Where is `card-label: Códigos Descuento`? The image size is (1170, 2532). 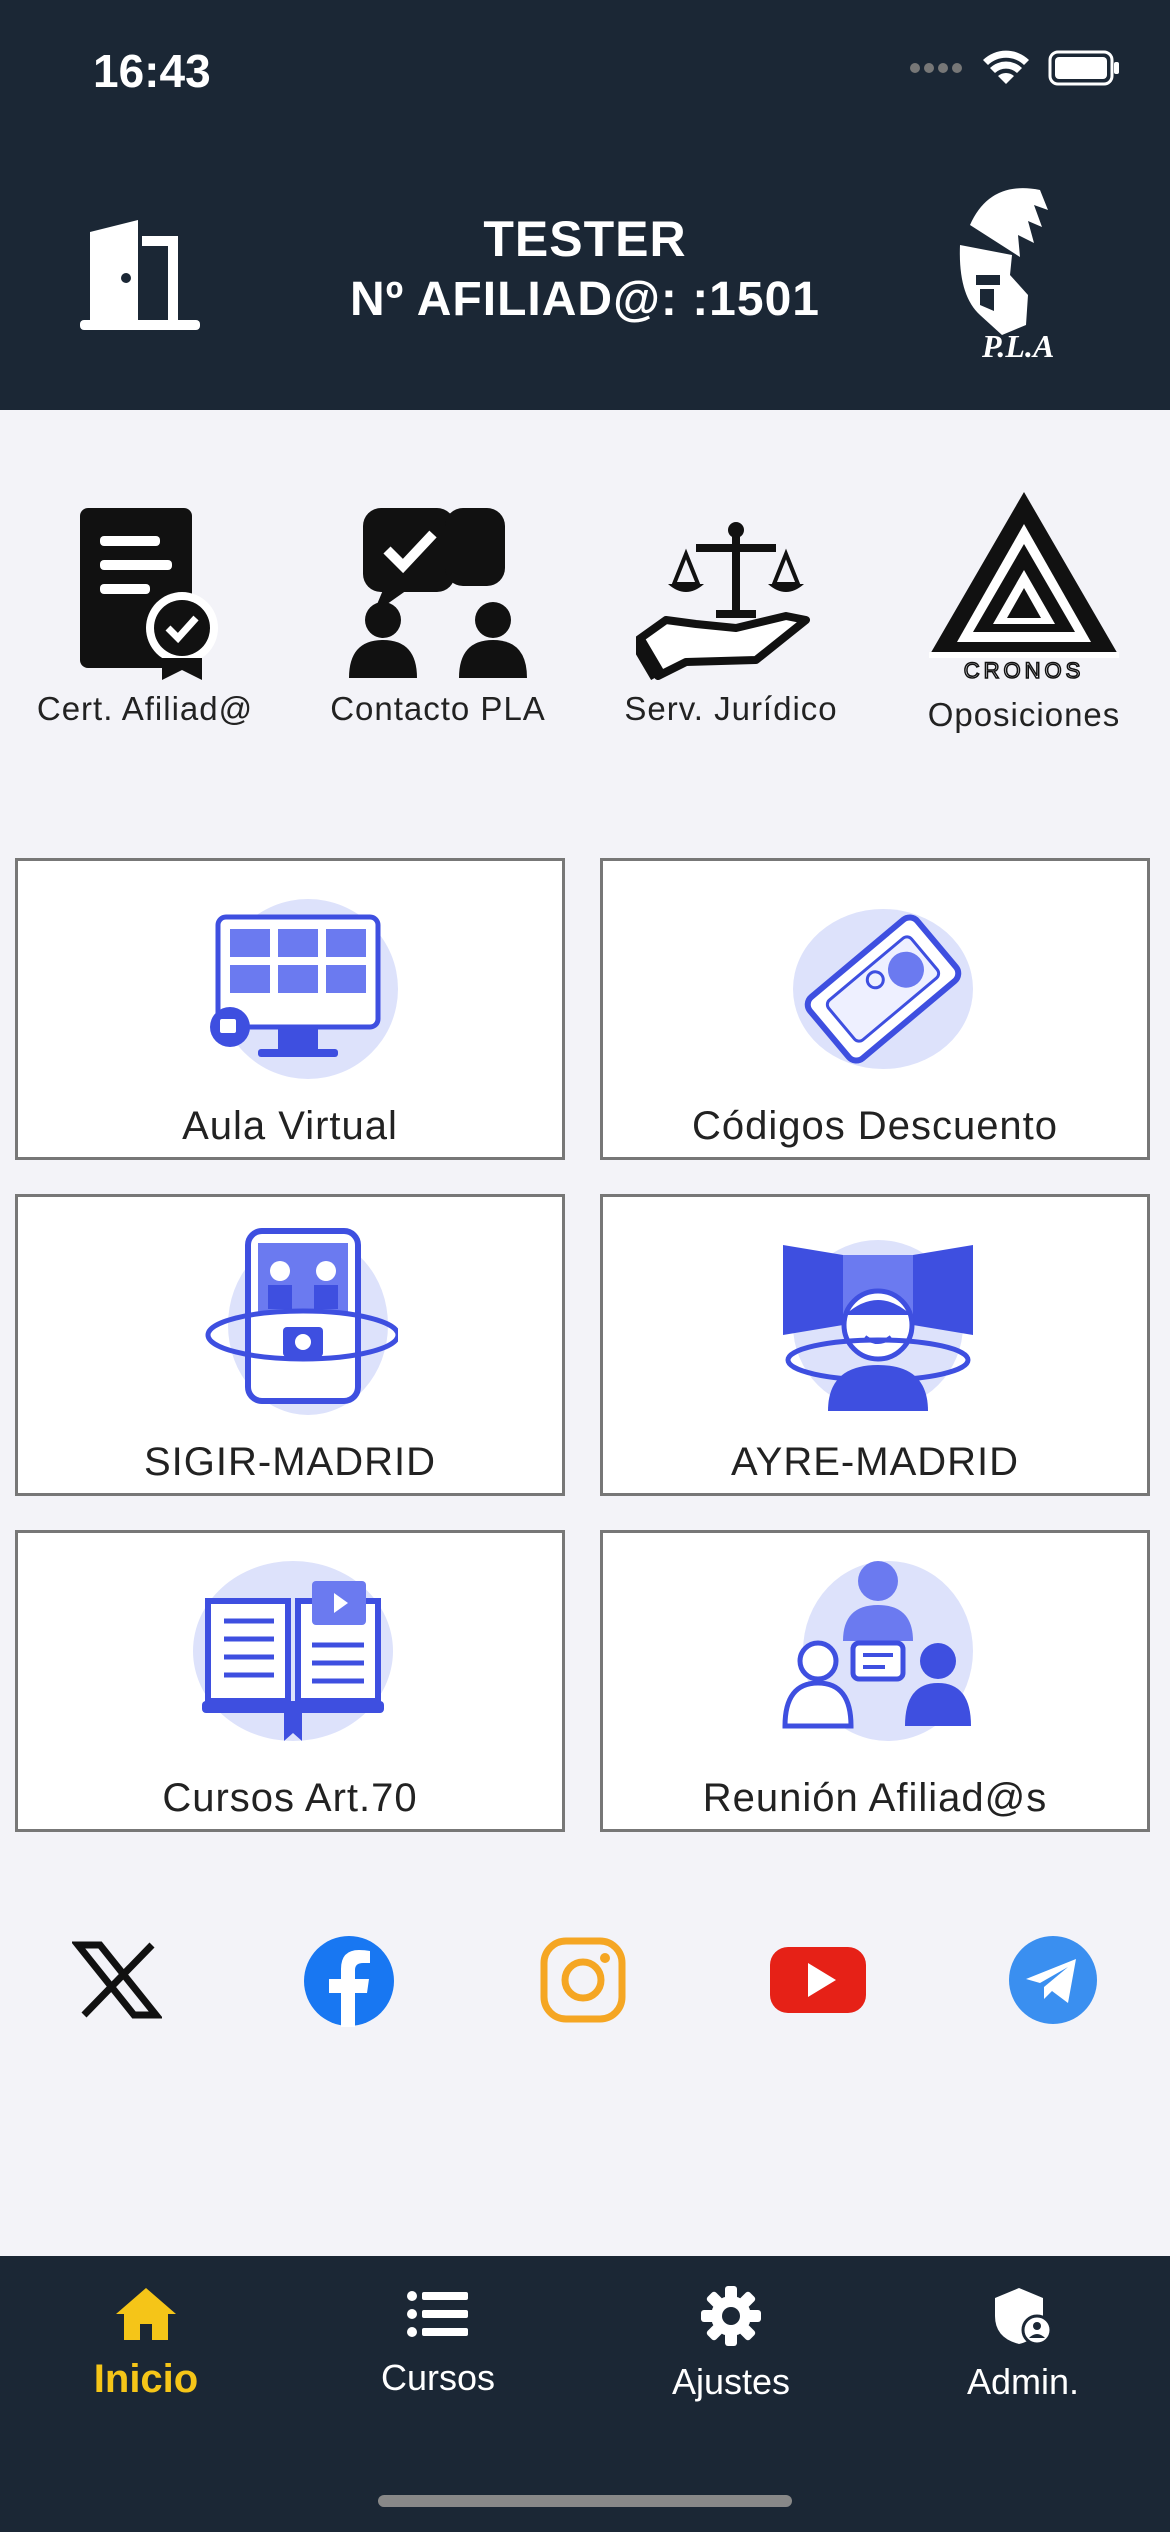 card-label: Códigos Descuento is located at coordinates (875, 1126).